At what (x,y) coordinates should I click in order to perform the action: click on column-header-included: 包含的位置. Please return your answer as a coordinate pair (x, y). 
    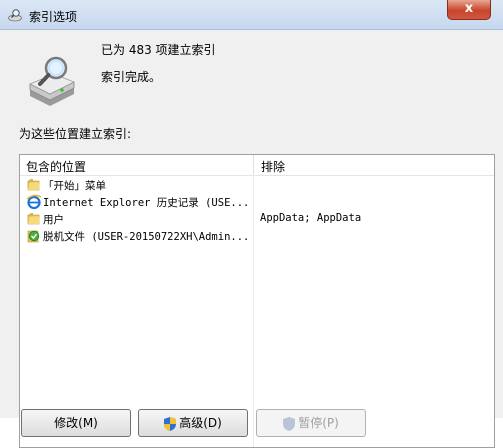
    Looking at the image, I should click on (56, 166).